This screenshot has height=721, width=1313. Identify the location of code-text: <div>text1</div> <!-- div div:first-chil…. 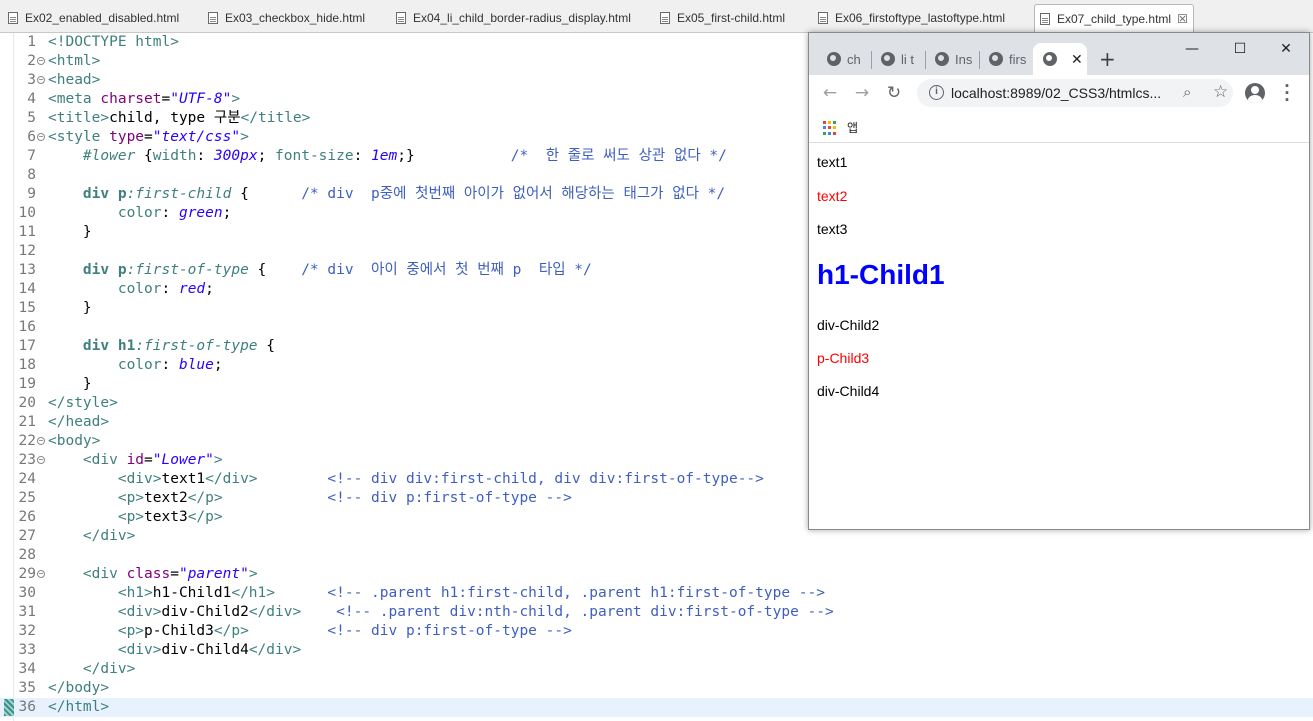
(406, 479).